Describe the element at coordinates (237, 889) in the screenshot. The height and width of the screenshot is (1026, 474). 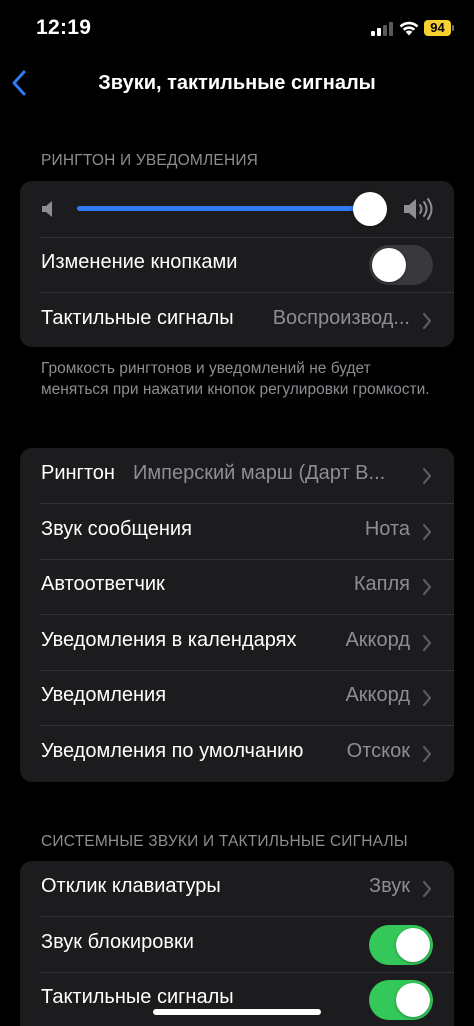
I see `keyboard-feedback-row: Отклик клавиатуры Звук` at that location.